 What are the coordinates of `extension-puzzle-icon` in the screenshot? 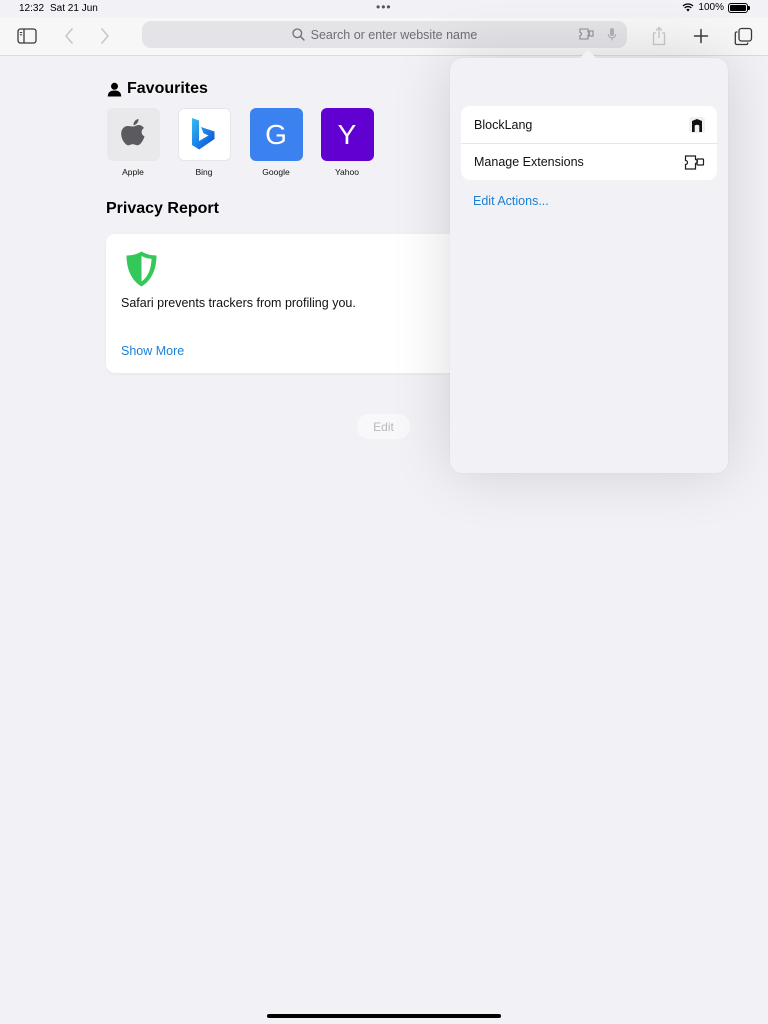 It's located at (694, 162).